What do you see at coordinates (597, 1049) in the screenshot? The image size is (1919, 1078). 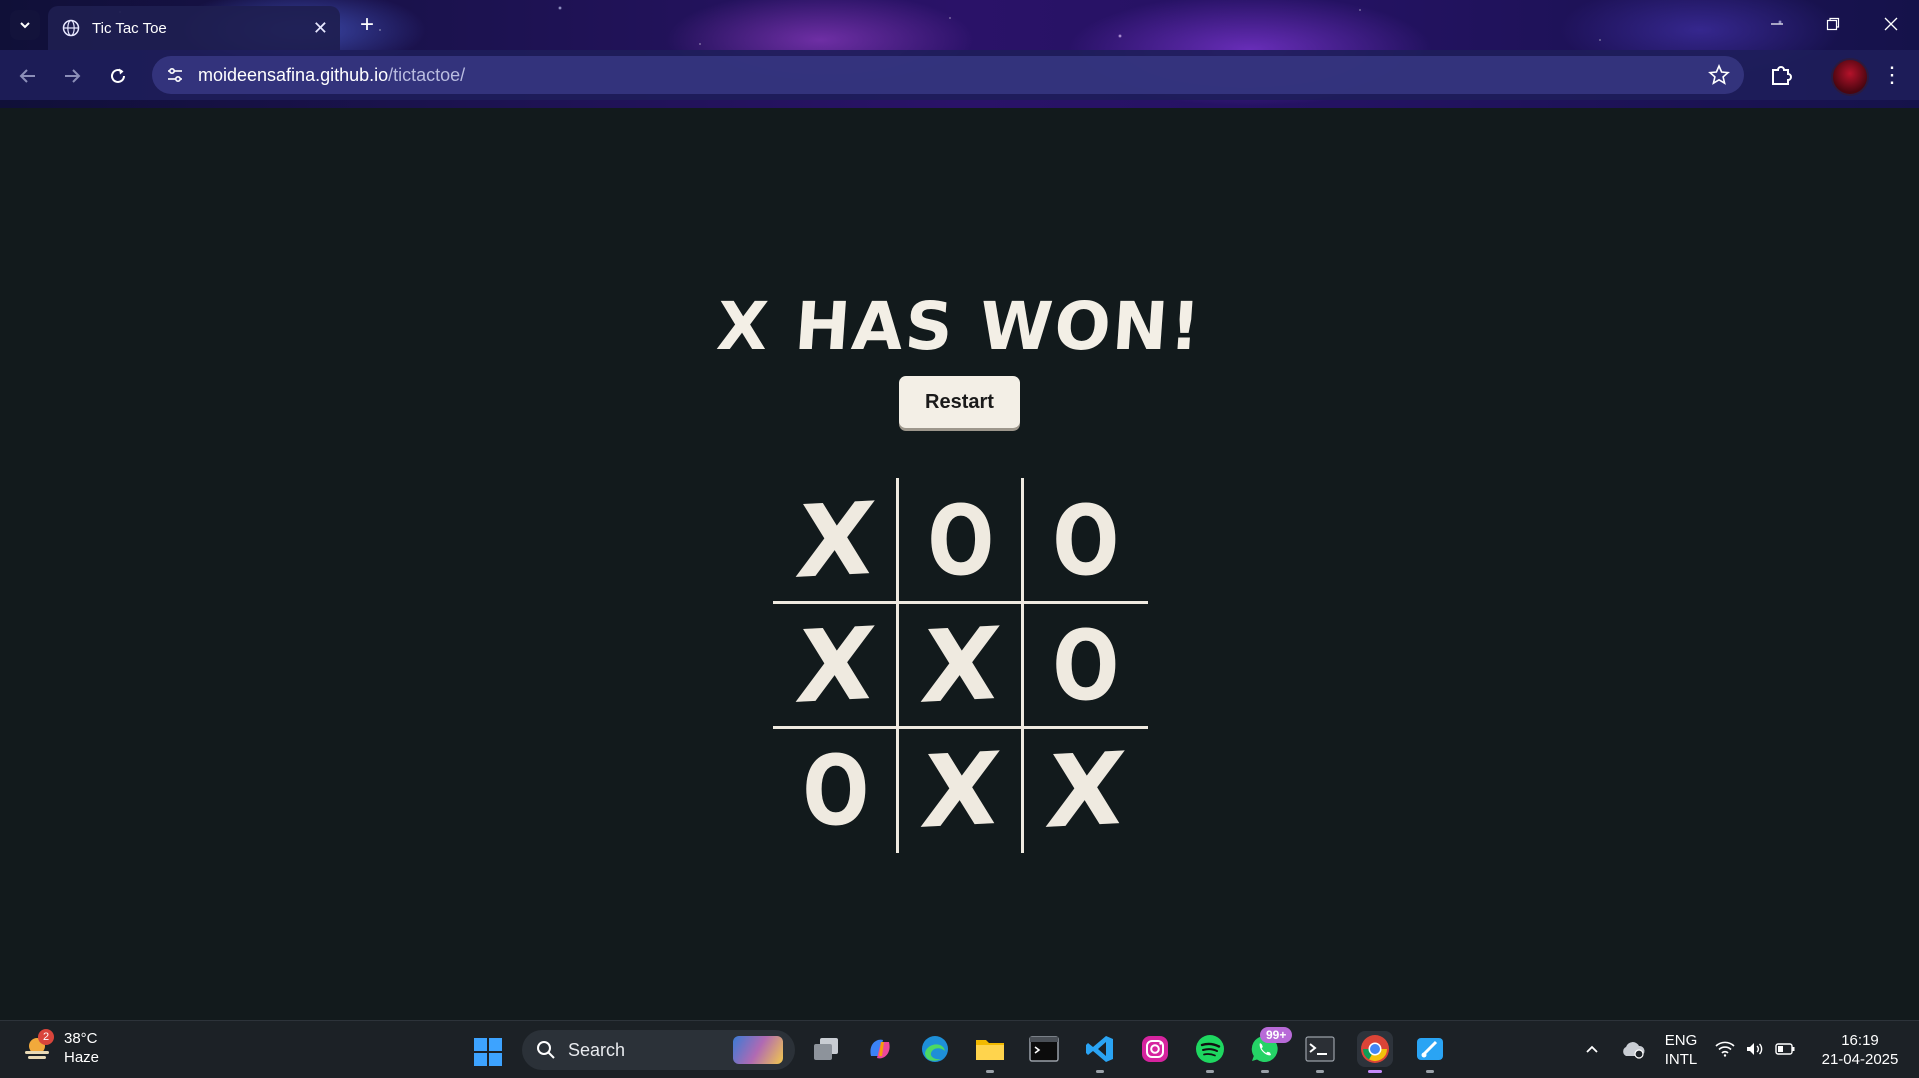 I see `search-placeholder: Search` at bounding box center [597, 1049].